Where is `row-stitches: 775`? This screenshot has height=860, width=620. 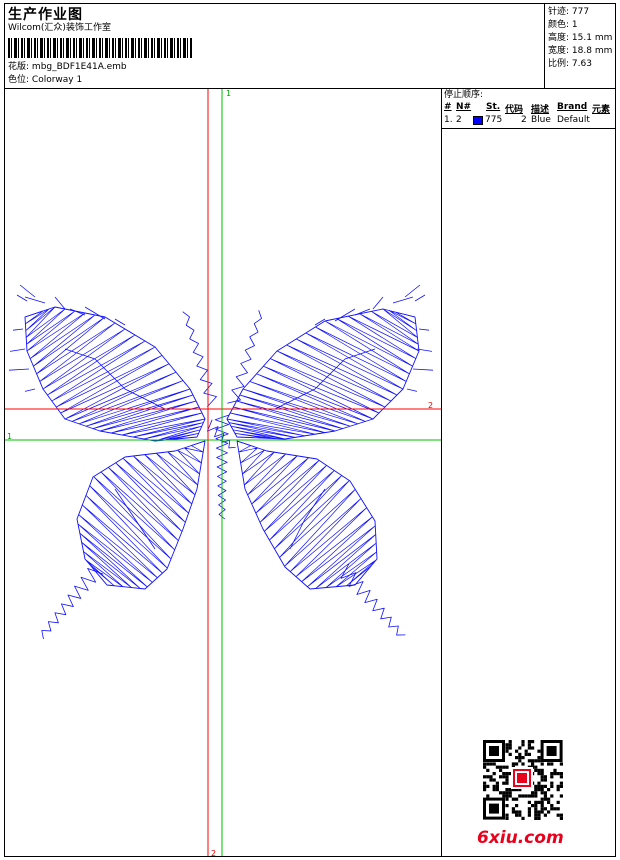 row-stitches: 775 is located at coordinates (494, 120).